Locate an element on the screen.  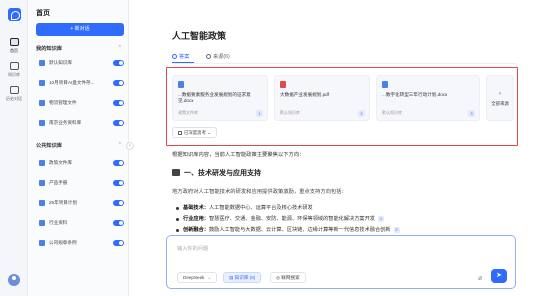
clock-icon is located at coordinates (14, 90).